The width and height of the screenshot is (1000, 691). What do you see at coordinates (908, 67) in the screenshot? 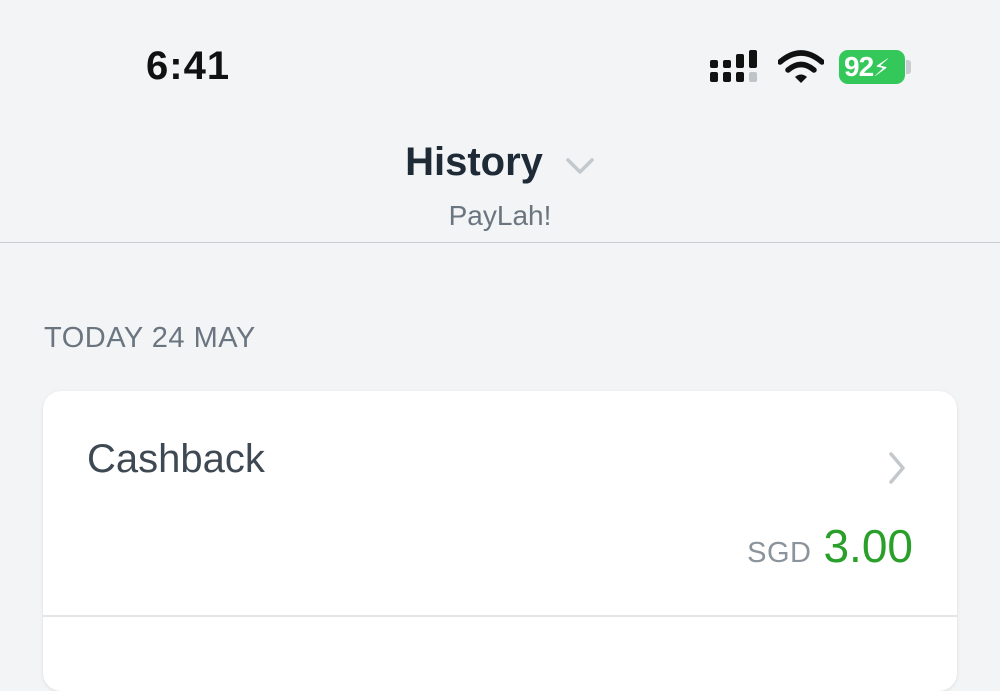
I see `battery-cap` at bounding box center [908, 67].